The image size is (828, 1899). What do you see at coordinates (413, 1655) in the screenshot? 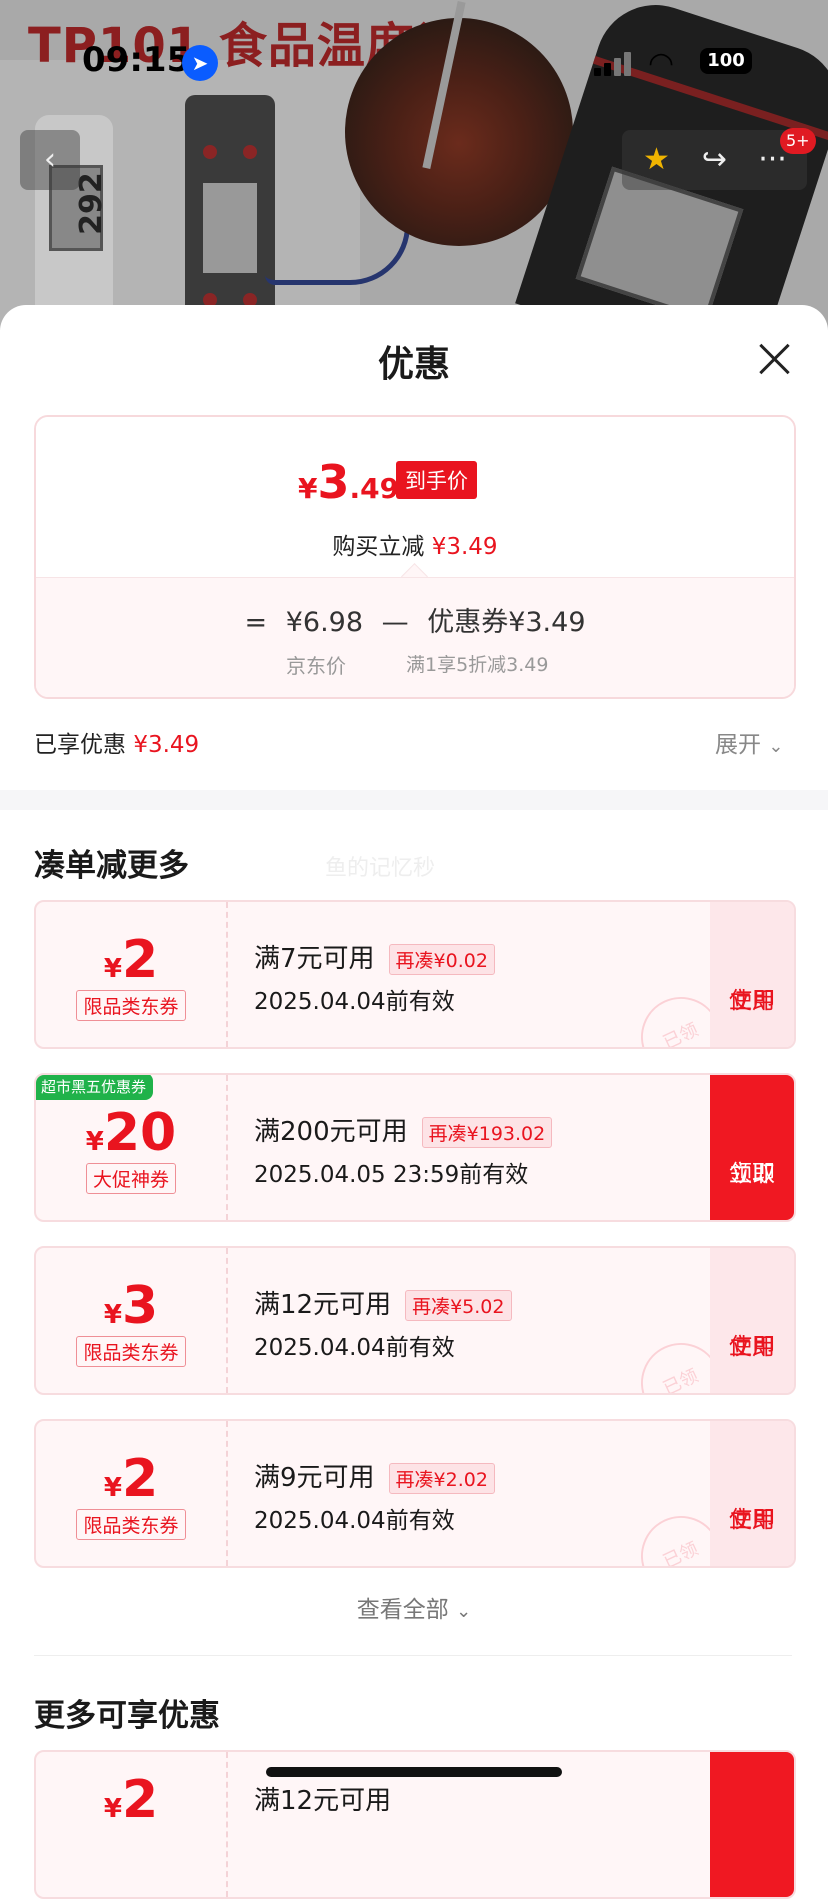
I see `divider-line` at bounding box center [413, 1655].